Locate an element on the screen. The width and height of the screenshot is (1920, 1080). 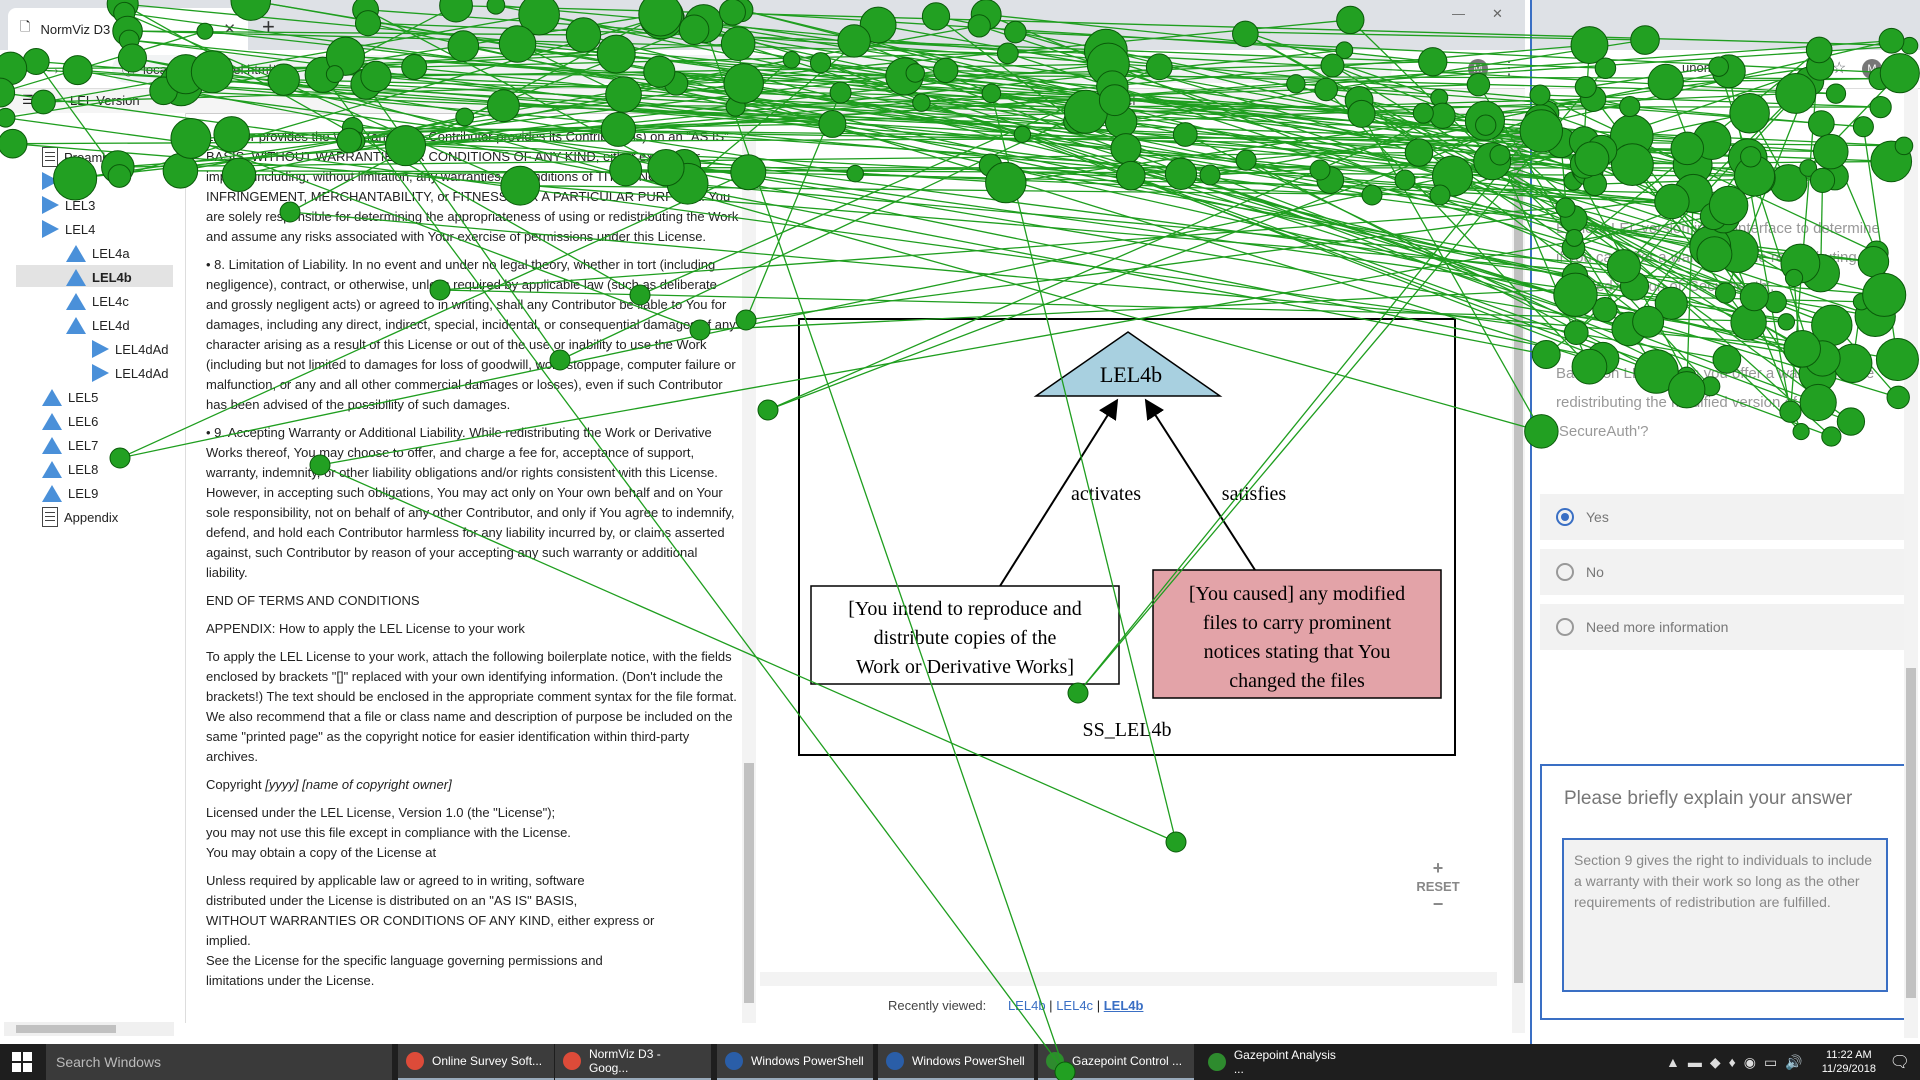
tree-item-lel4: LEL4 is located at coordinates (68, 229).